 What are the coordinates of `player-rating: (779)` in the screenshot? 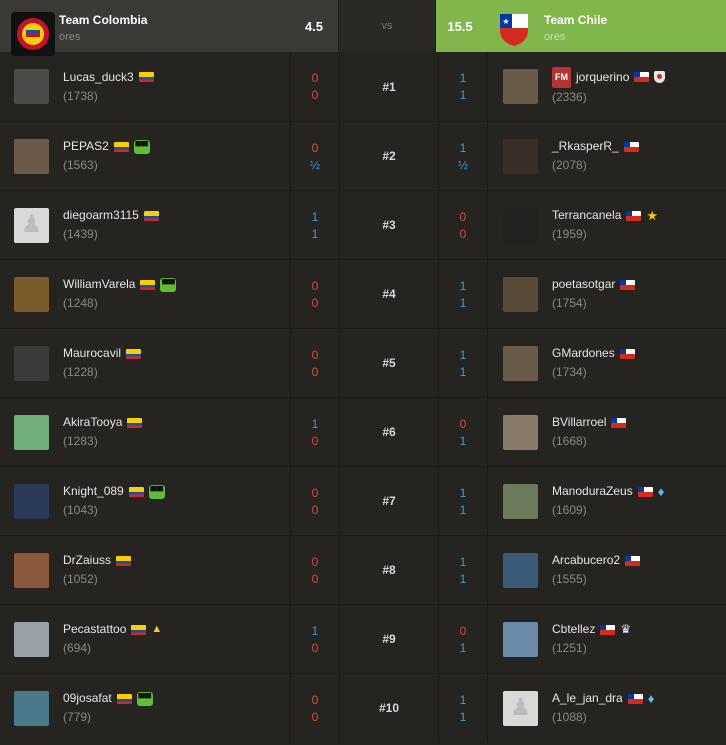 It's located at (77, 717).